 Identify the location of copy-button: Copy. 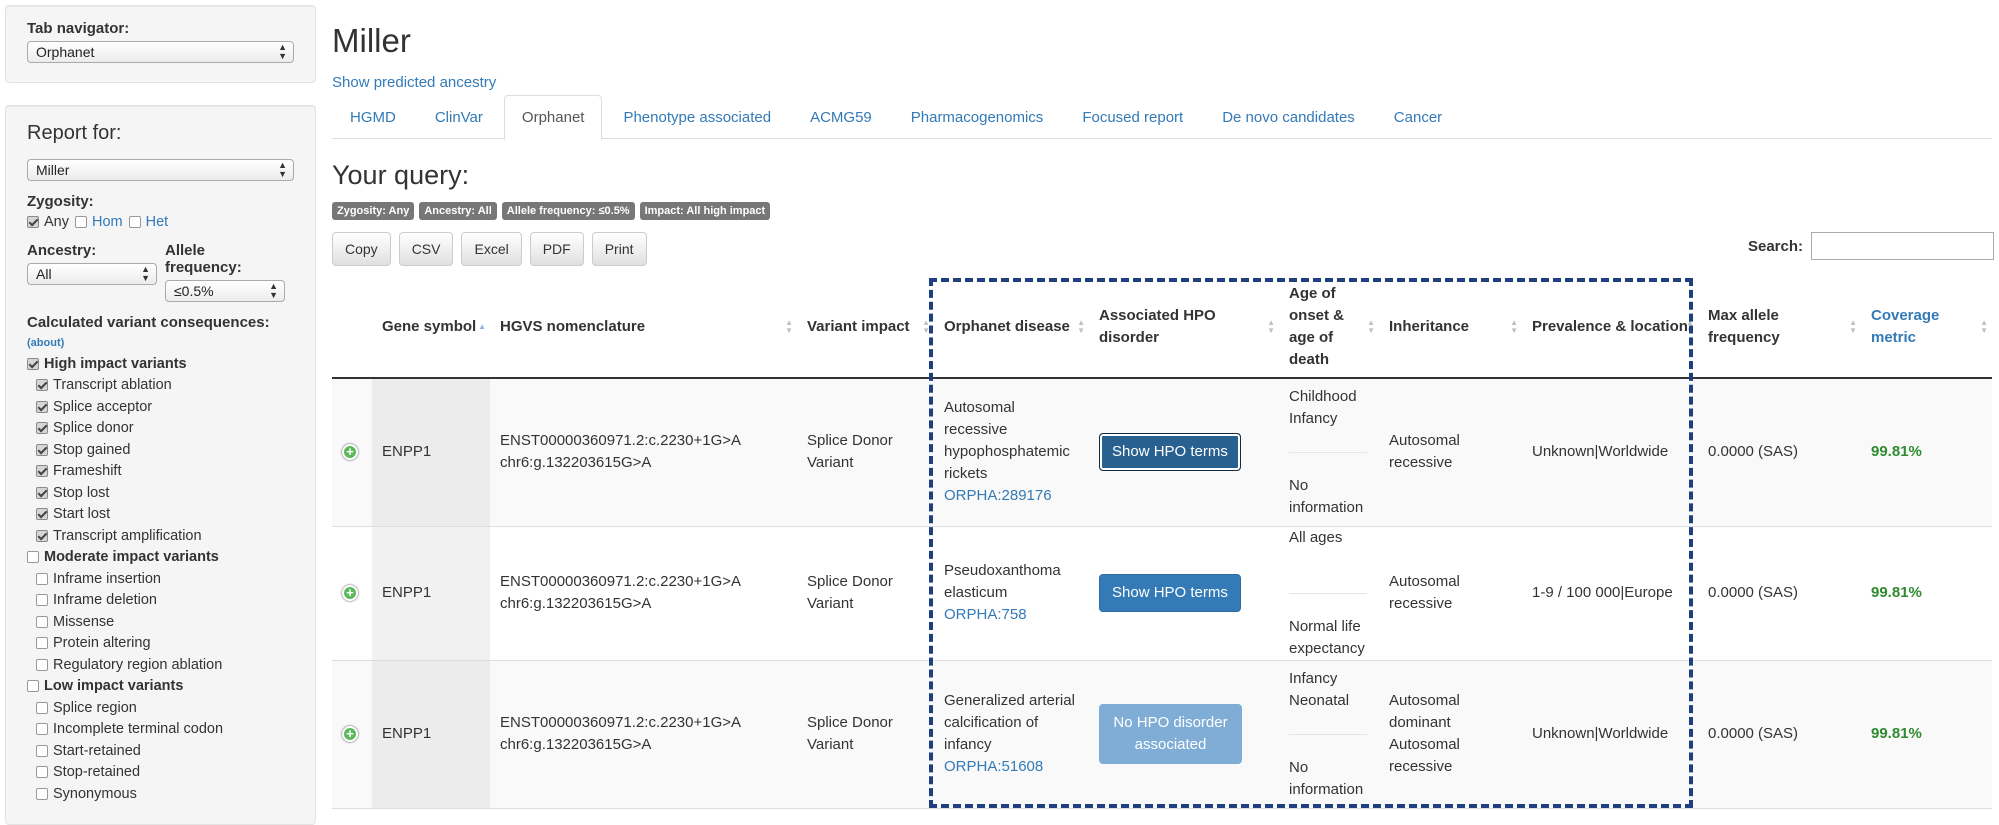
(361, 249).